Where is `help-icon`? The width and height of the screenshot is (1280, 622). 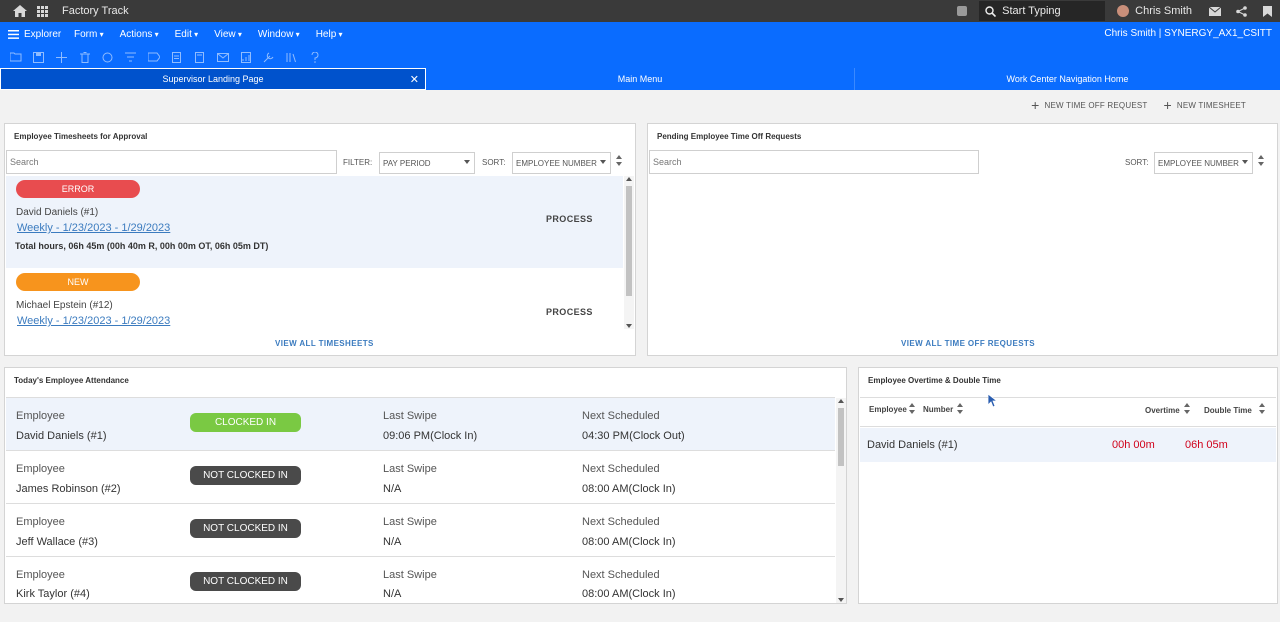 help-icon is located at coordinates (314, 57).